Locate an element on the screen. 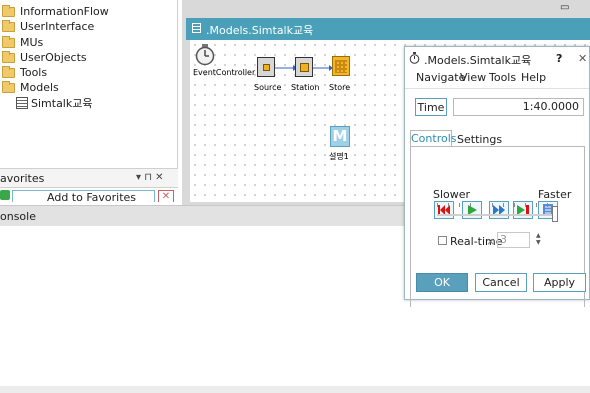  source-label: Source is located at coordinates (268, 87).